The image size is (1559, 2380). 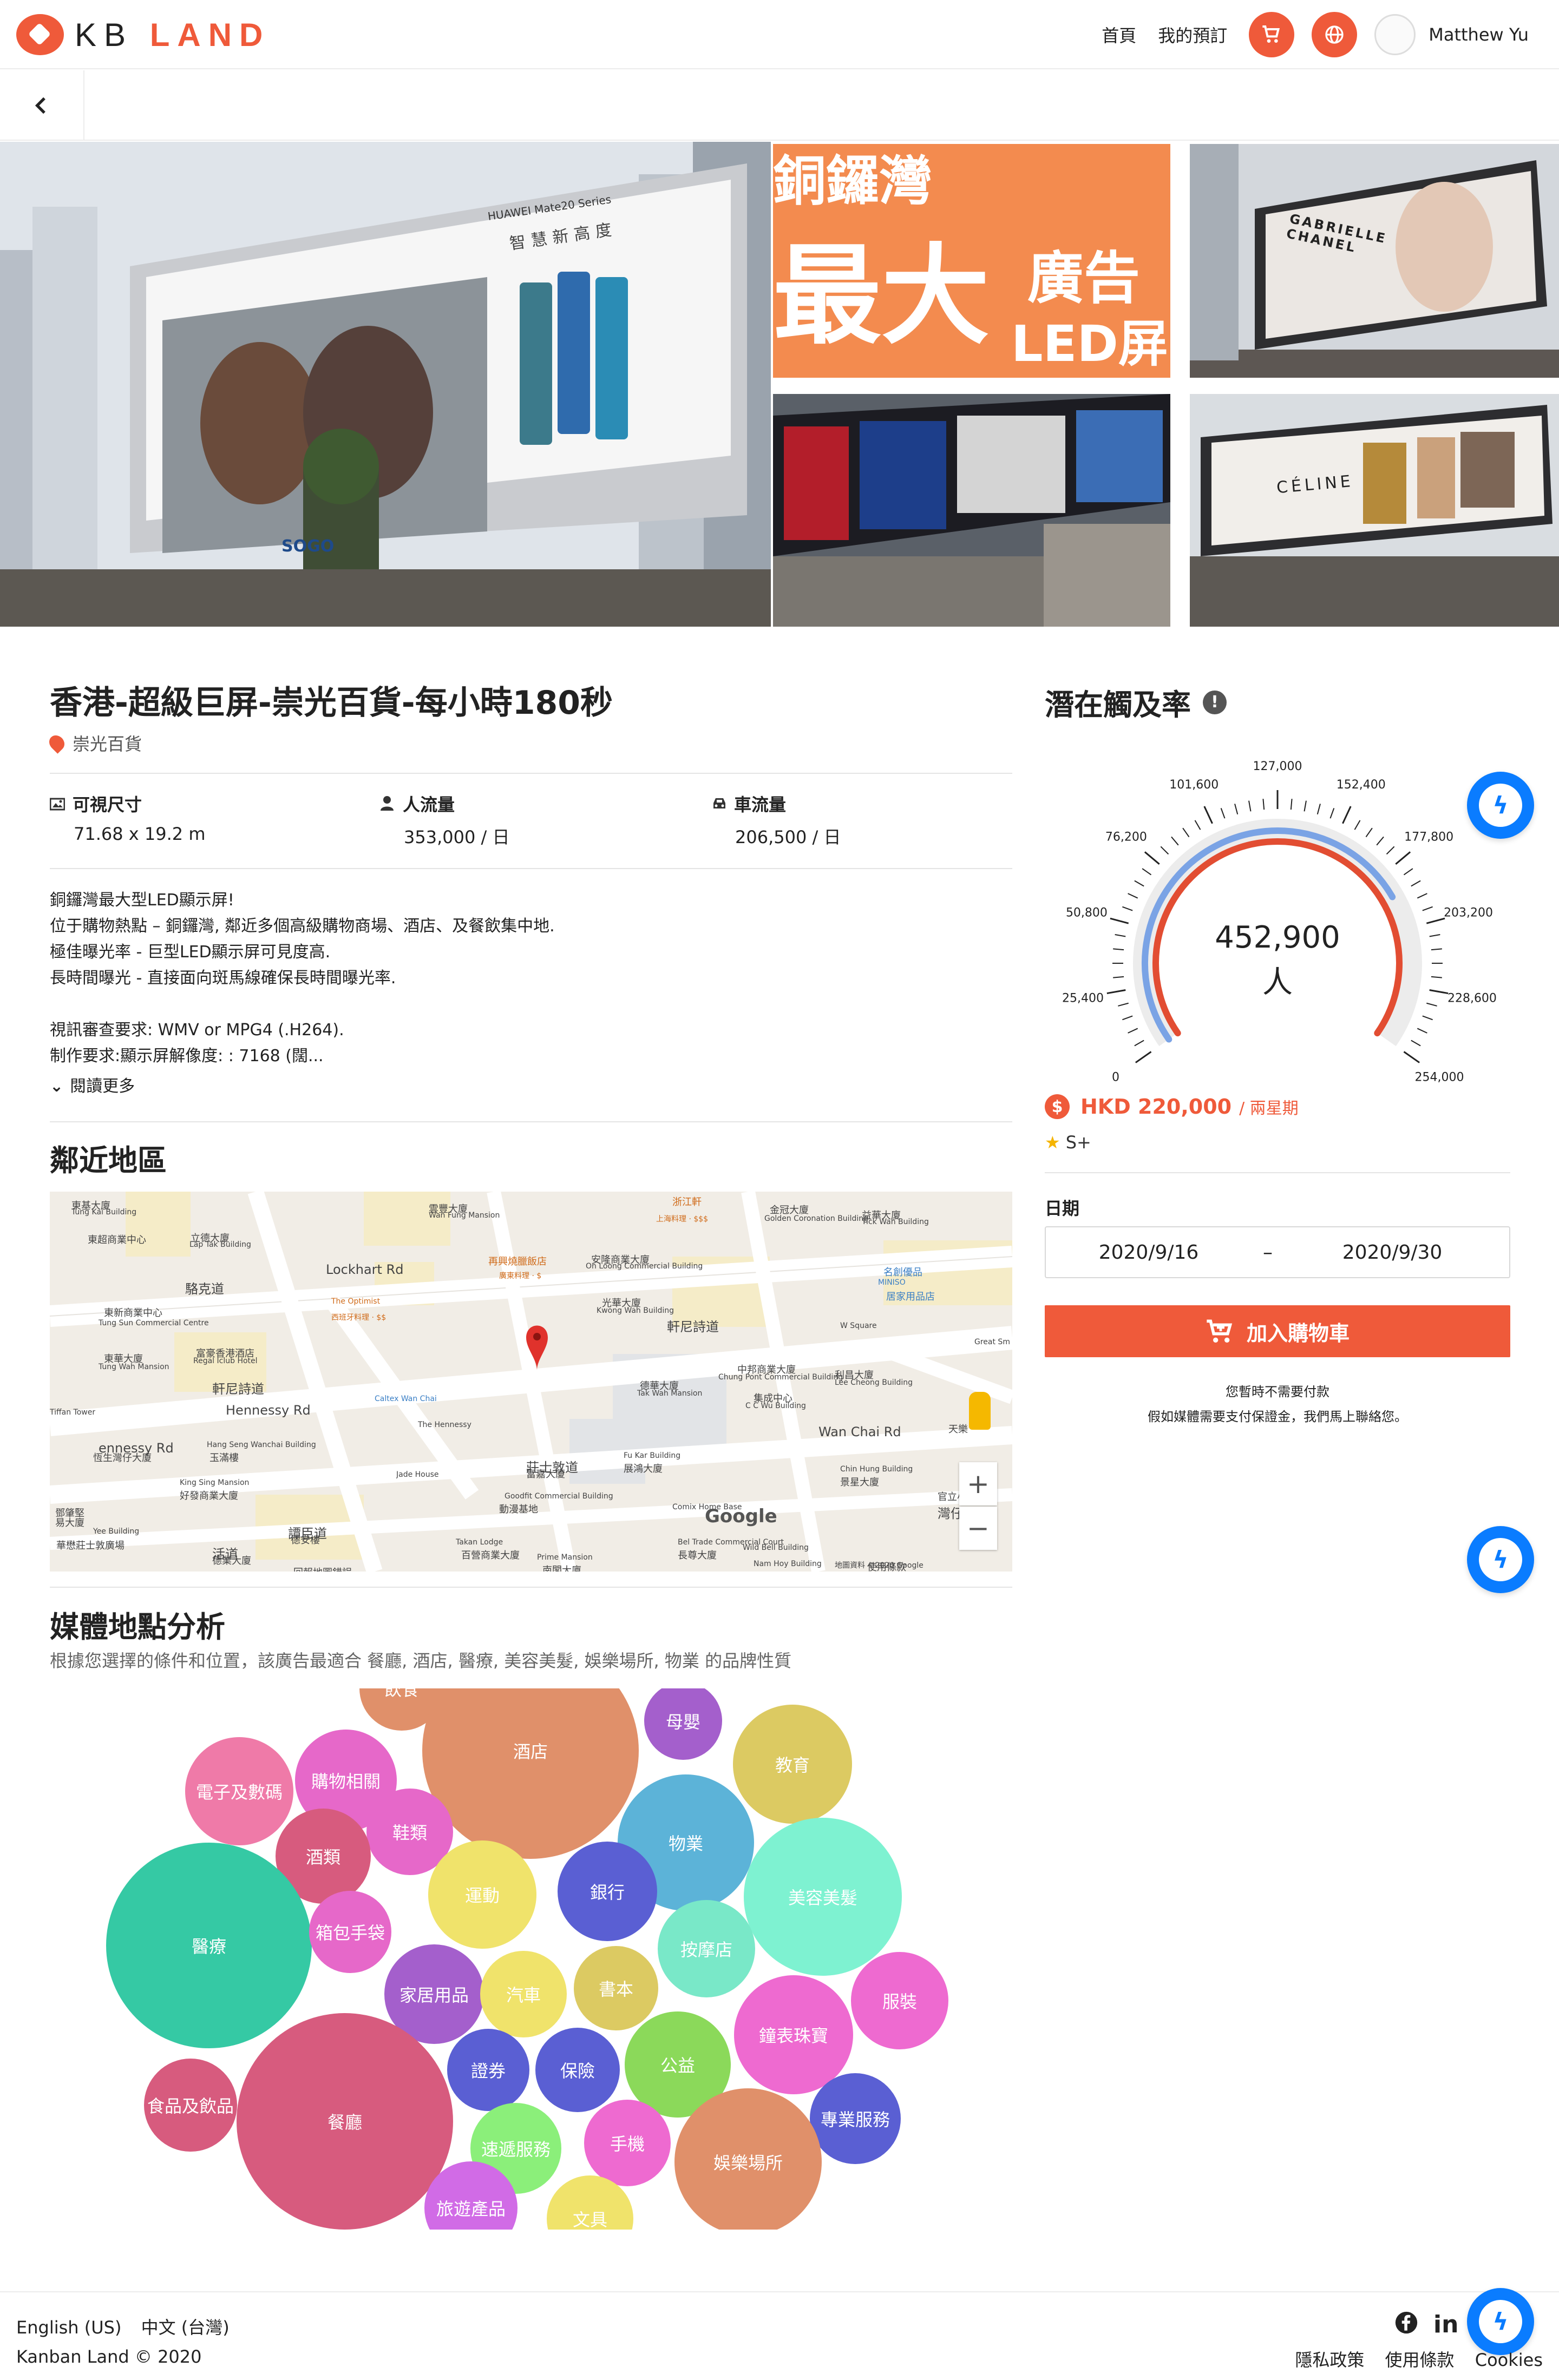 I want to click on bubble: 服裝, so click(x=899, y=2001).